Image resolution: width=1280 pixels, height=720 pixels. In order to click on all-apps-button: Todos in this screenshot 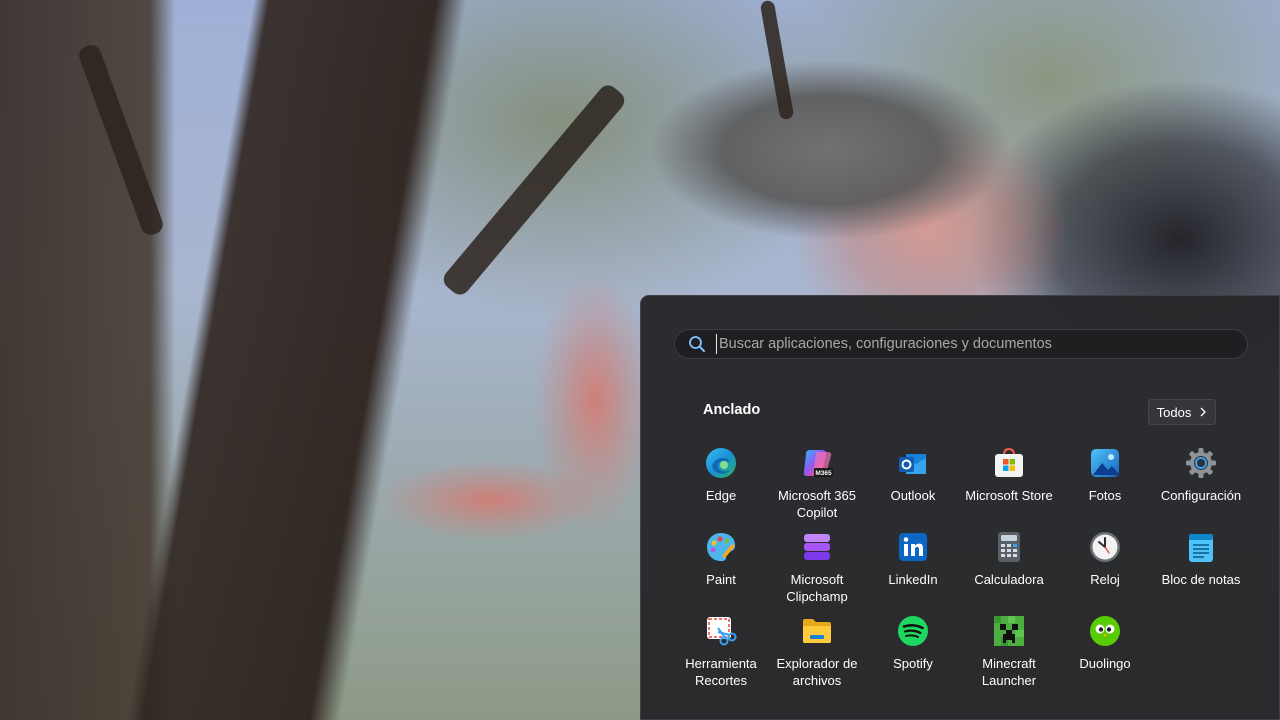, I will do `click(1182, 412)`.